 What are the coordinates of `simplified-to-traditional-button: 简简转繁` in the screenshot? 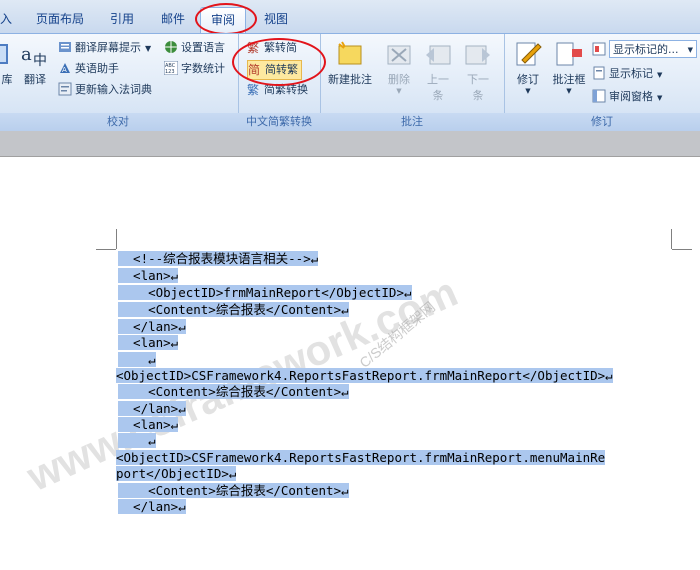 It's located at (274, 70).